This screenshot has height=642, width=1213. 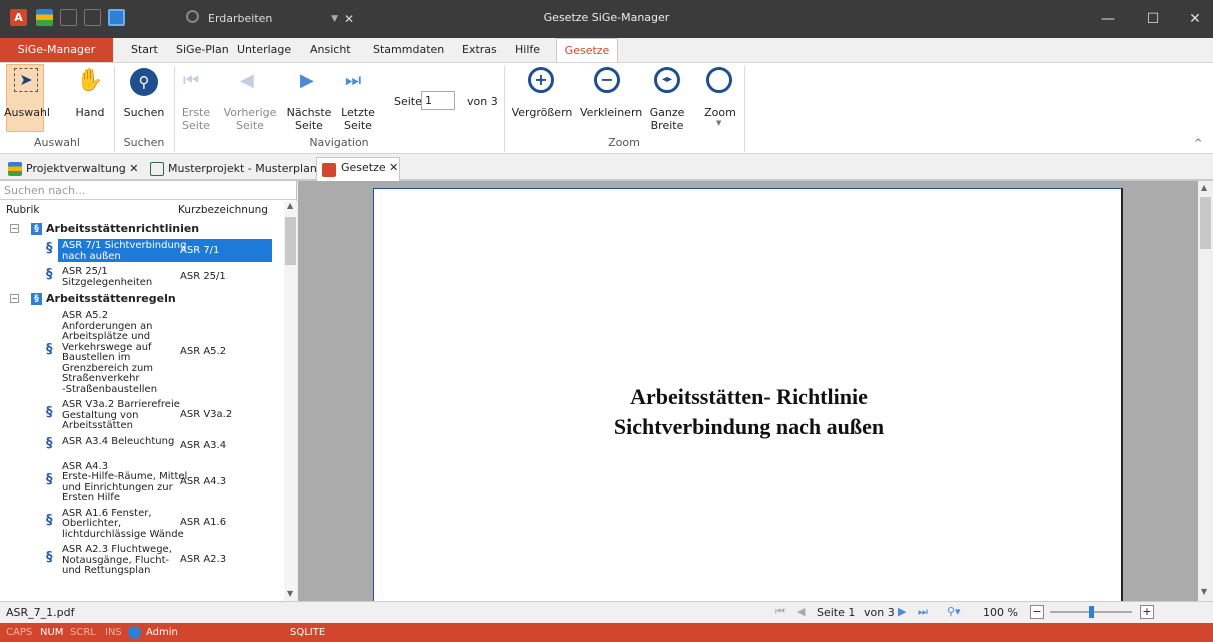 I want to click on tab-gesetze: Gesetze, so click(x=587, y=50).